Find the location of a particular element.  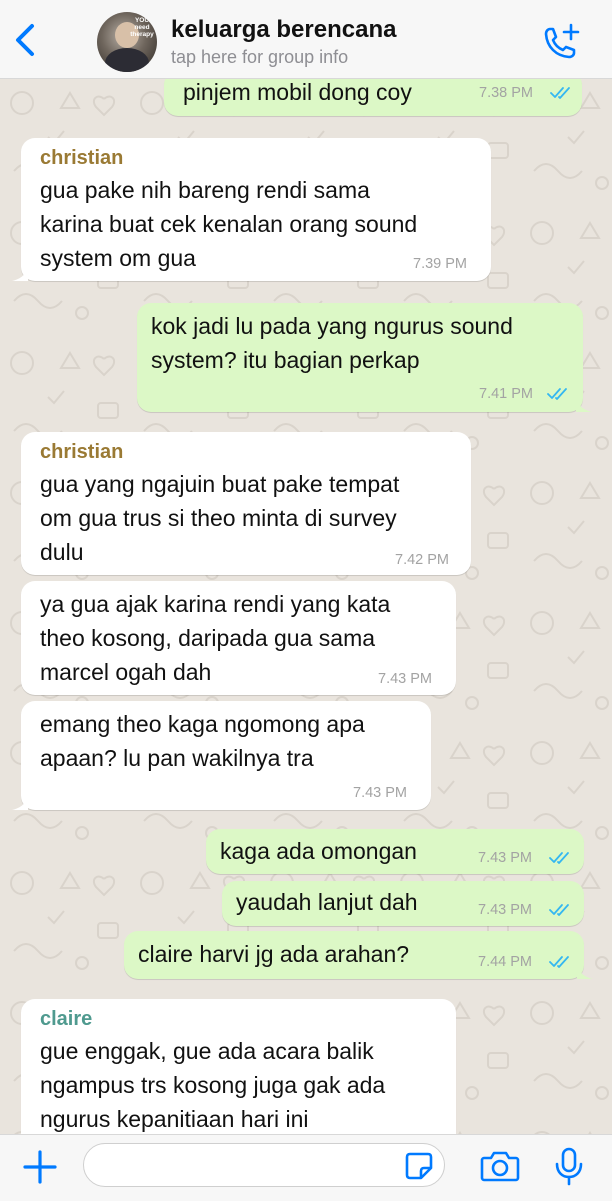

sticker-icon is located at coordinates (419, 1166).